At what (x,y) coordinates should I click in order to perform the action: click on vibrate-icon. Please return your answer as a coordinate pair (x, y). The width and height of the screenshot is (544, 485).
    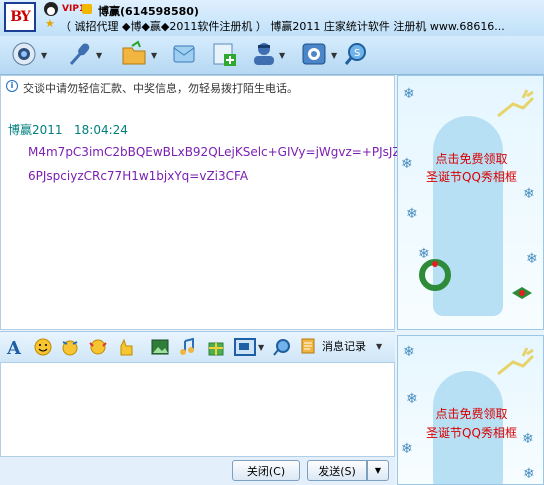
    Looking at the image, I should click on (98, 347).